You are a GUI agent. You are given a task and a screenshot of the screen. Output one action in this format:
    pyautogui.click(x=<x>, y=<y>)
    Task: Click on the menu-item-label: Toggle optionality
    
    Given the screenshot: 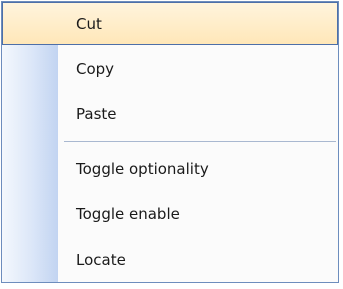 What is the action you would take?
    pyautogui.click(x=142, y=168)
    